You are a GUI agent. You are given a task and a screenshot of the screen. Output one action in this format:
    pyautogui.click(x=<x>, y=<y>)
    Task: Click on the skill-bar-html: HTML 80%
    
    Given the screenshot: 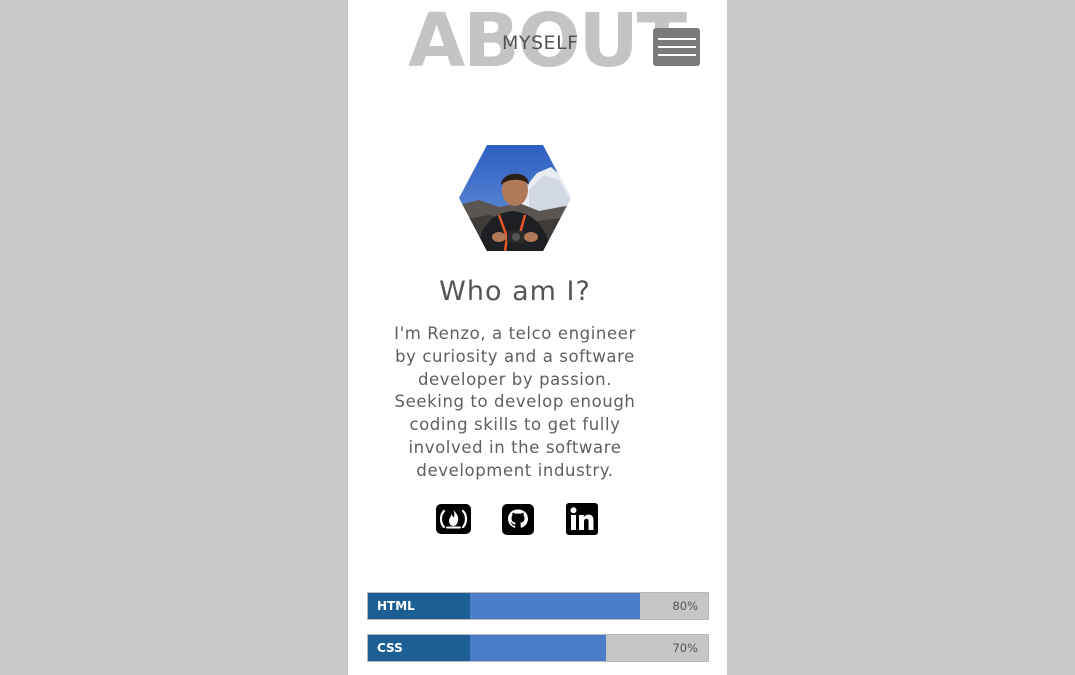 What is the action you would take?
    pyautogui.click(x=538, y=606)
    